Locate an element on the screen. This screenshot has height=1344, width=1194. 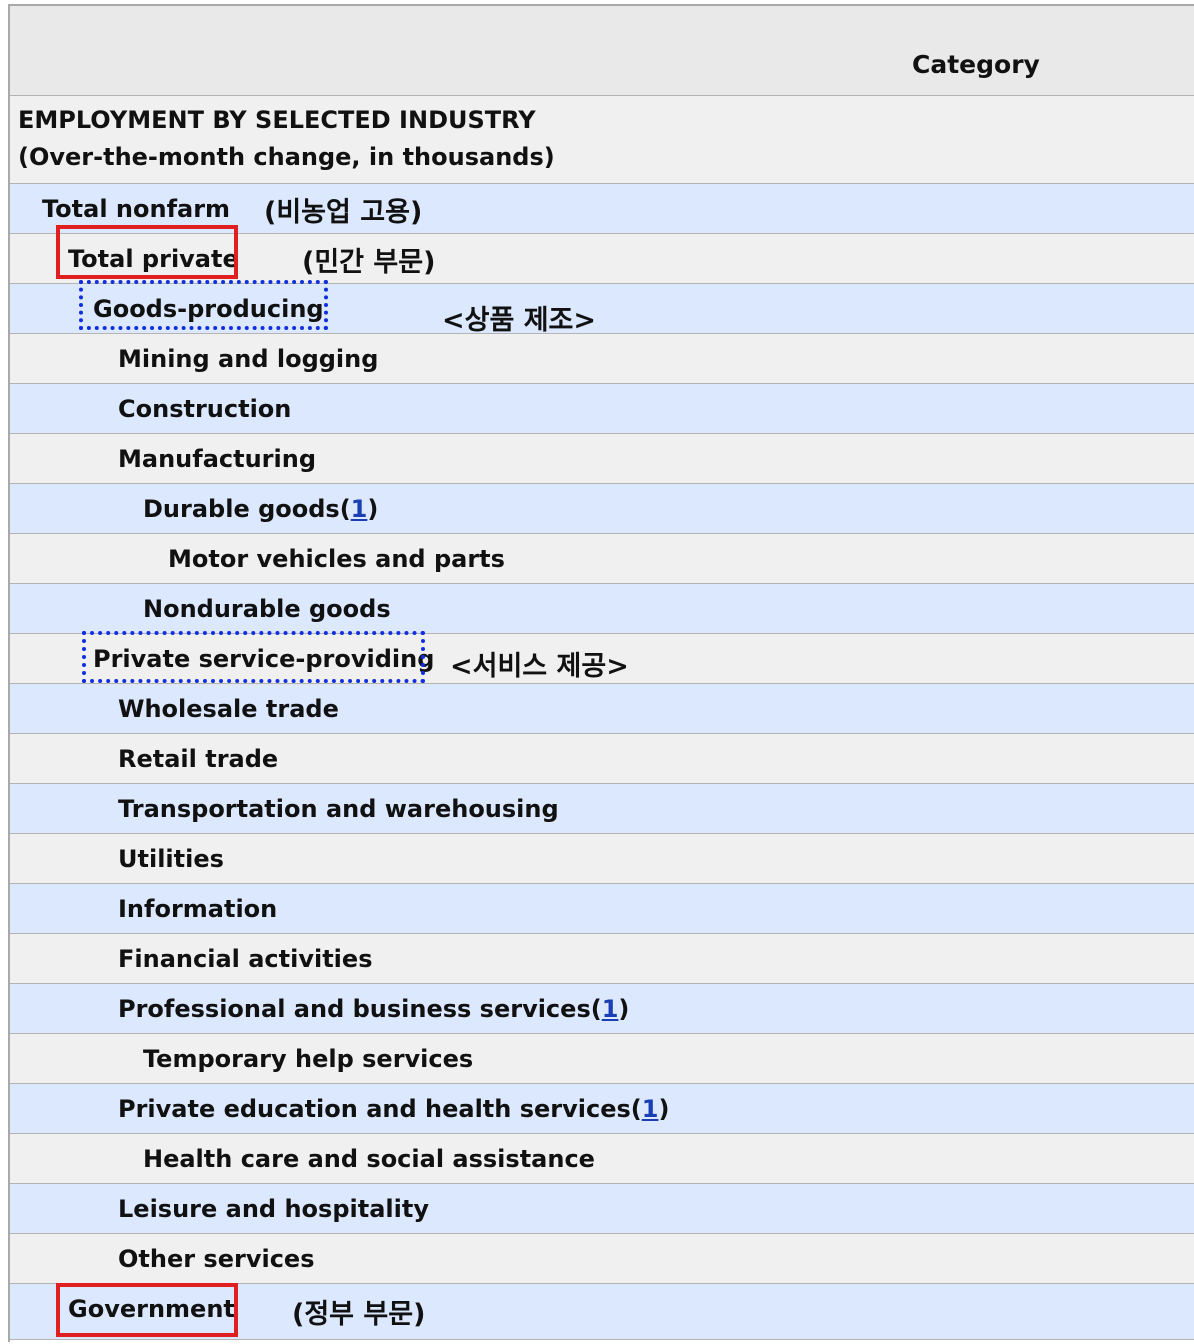
korean-note: (비농업 고용) is located at coordinates (343, 212).